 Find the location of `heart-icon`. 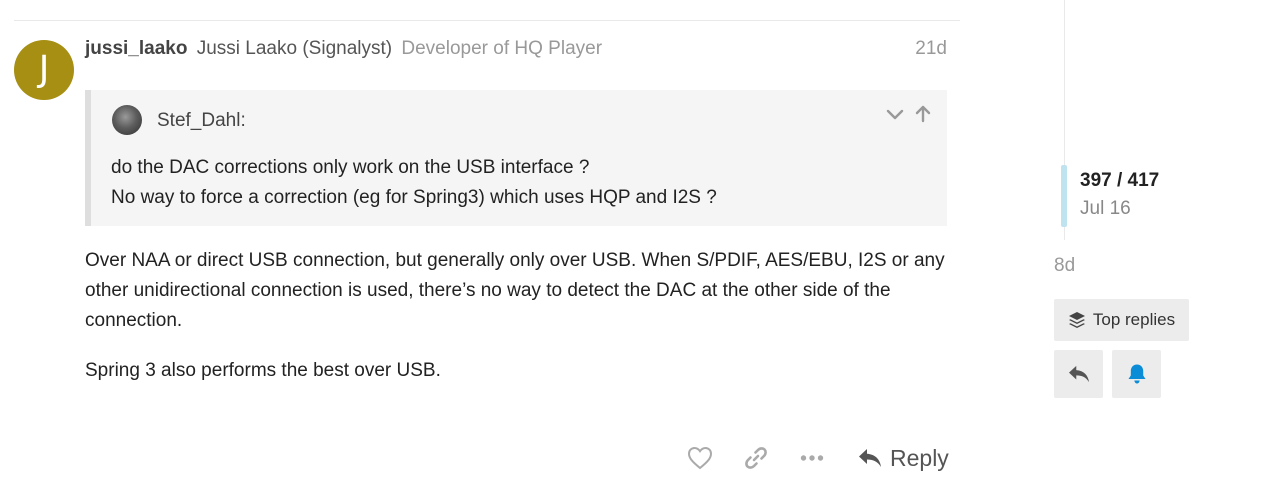

heart-icon is located at coordinates (700, 458).